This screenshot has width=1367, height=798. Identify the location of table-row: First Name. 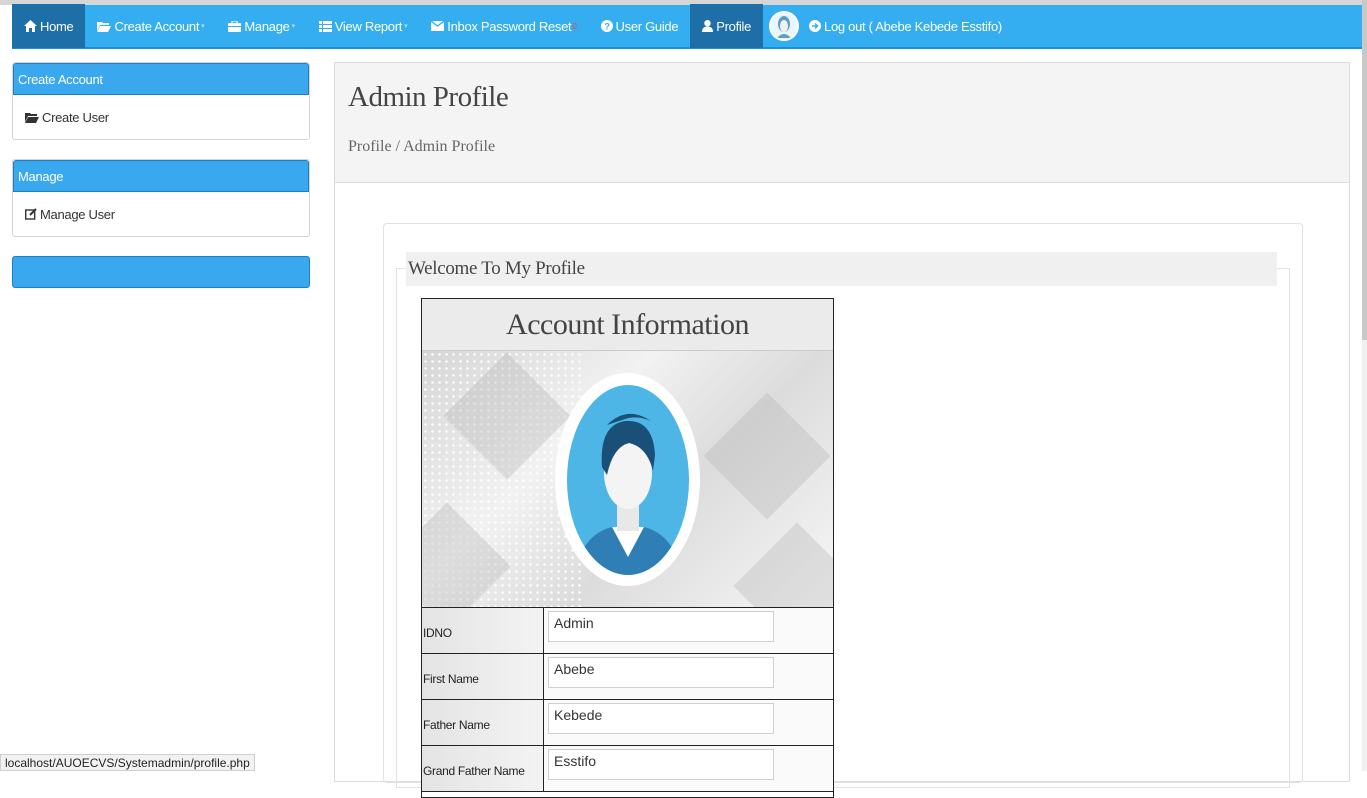
(627, 677).